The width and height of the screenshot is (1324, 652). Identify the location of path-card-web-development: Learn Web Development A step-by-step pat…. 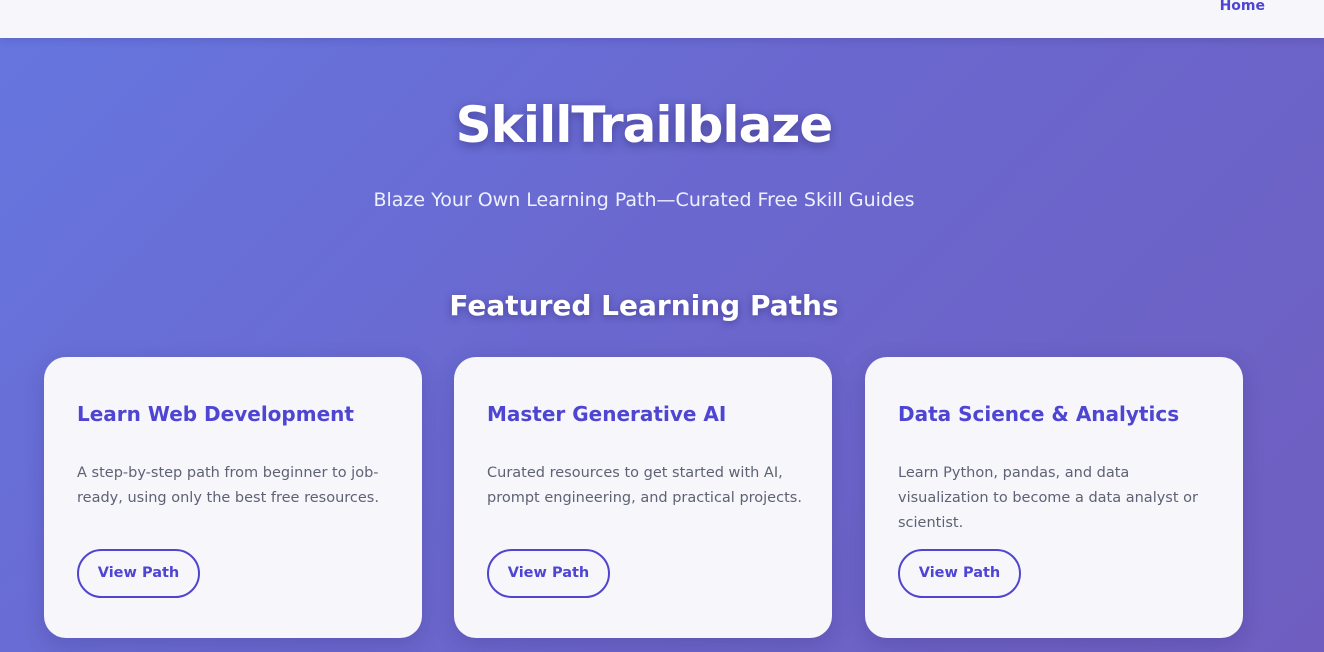
(233, 497).